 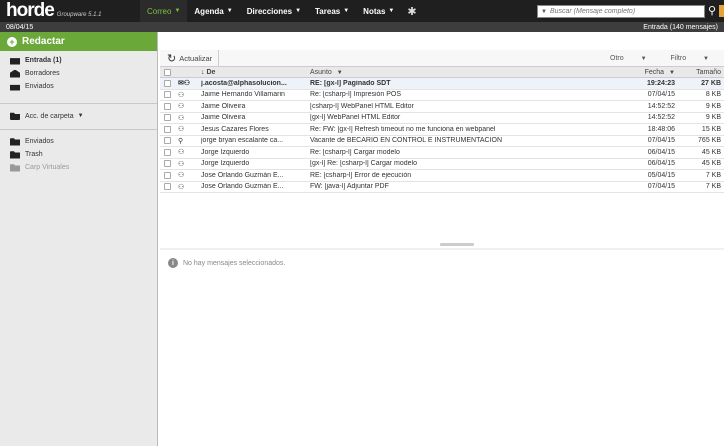 I want to click on search-options-icon: ▼, so click(x=544, y=12).